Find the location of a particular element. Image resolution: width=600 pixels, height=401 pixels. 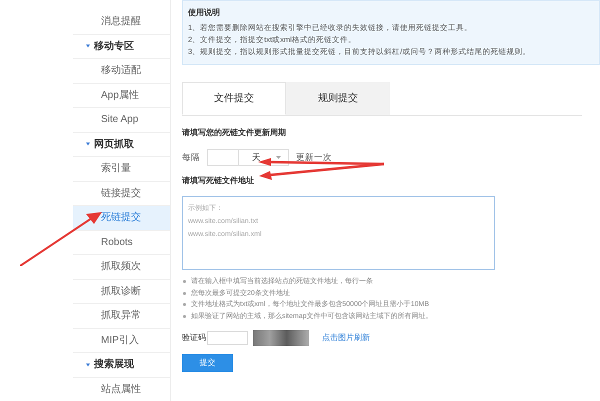

captcha-image is located at coordinates (281, 338).